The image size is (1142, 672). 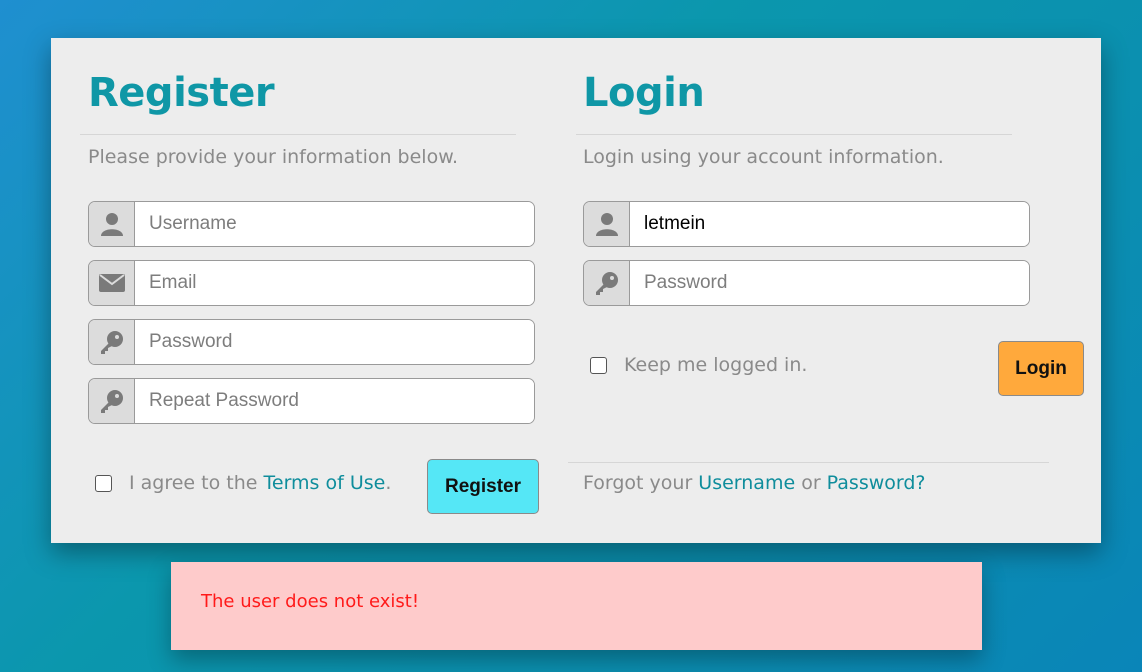 I want to click on register-repeat-password-field, so click(x=311, y=401).